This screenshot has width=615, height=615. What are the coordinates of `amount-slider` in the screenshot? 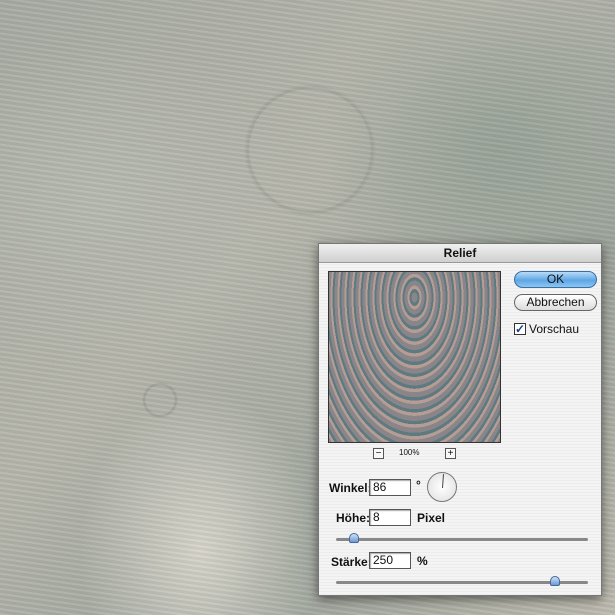 It's located at (462, 581).